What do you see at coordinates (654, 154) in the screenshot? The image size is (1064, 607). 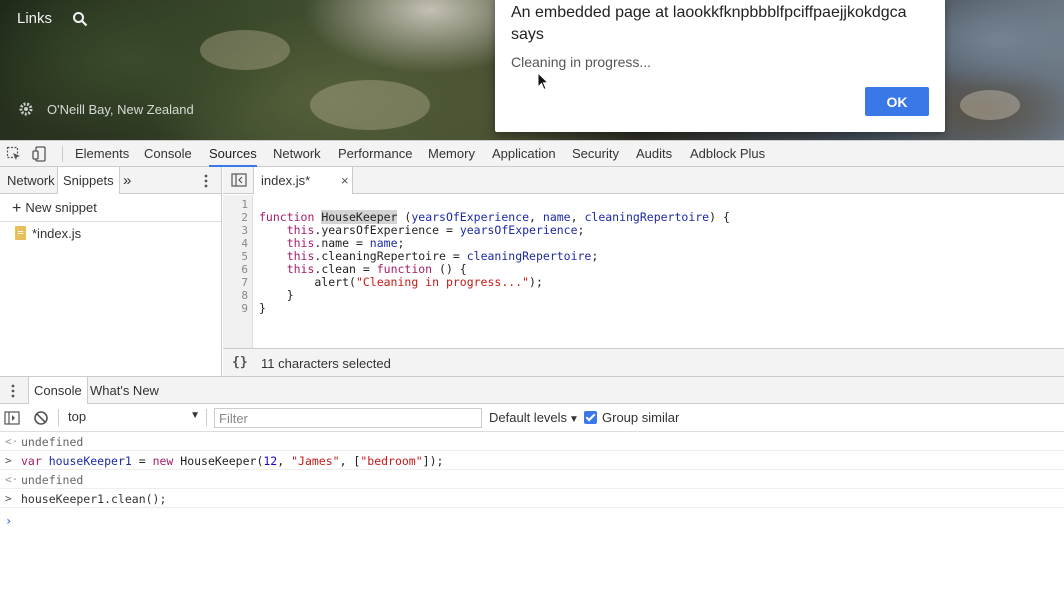 I see `tab-audits: Audits` at bounding box center [654, 154].